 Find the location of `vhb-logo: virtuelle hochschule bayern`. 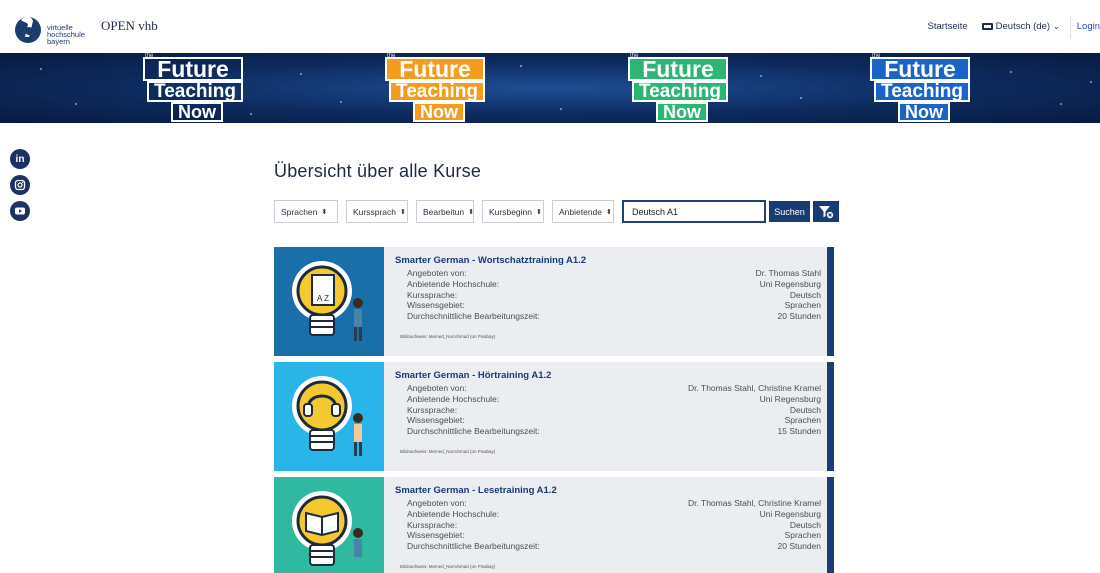

vhb-logo: virtuelle hochschule bayern is located at coordinates (48, 28).